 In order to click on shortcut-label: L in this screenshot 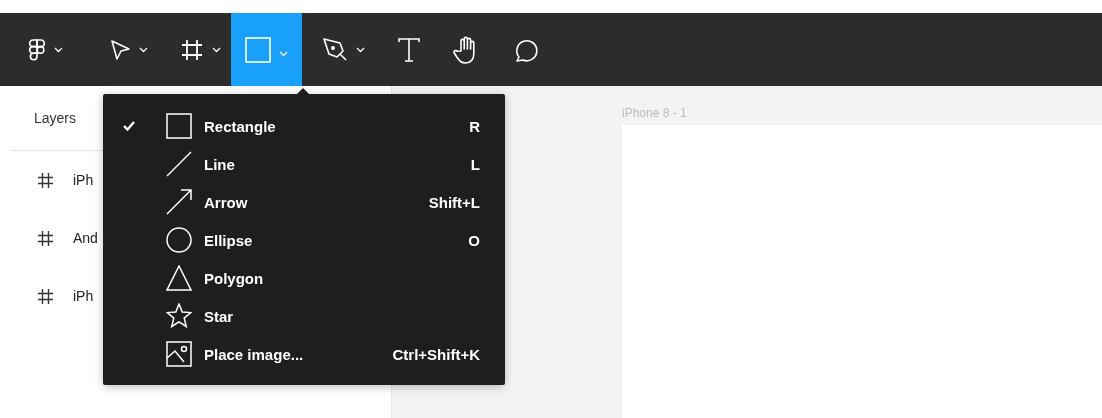, I will do `click(475, 164)`.